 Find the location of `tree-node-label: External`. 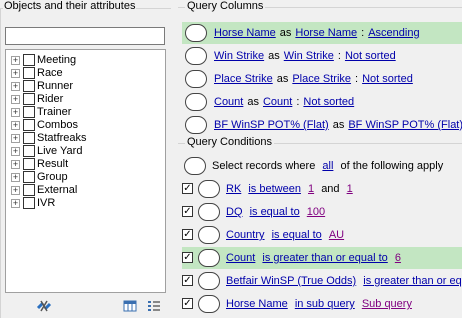

tree-node-label: External is located at coordinates (57, 190).